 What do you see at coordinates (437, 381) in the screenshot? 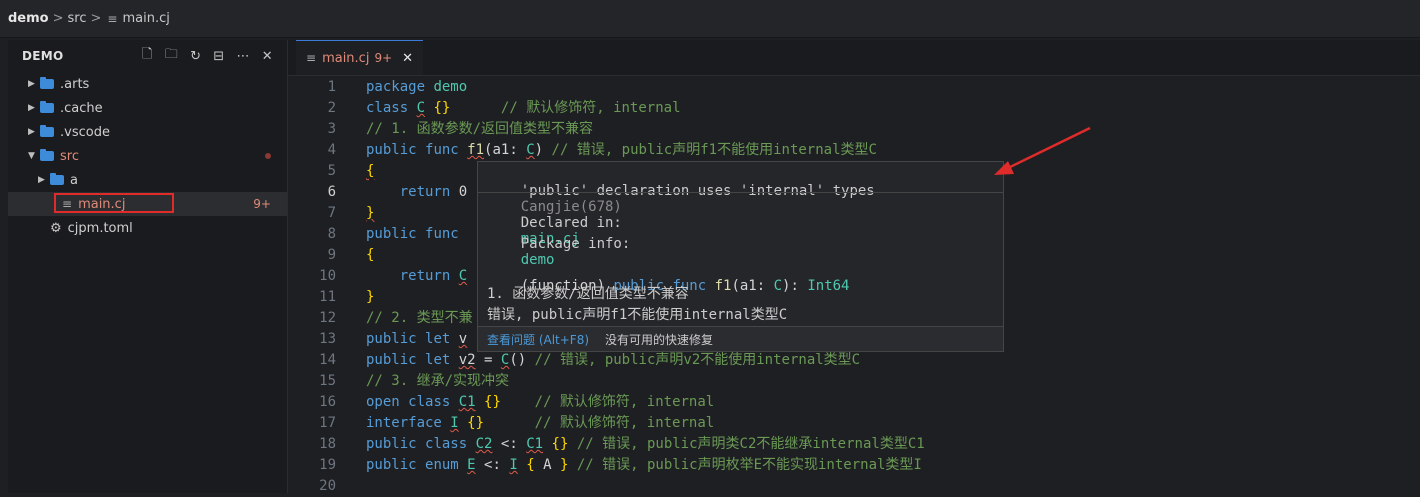
I see `code-text: // 3. 继承/实现冲突` at bounding box center [437, 381].